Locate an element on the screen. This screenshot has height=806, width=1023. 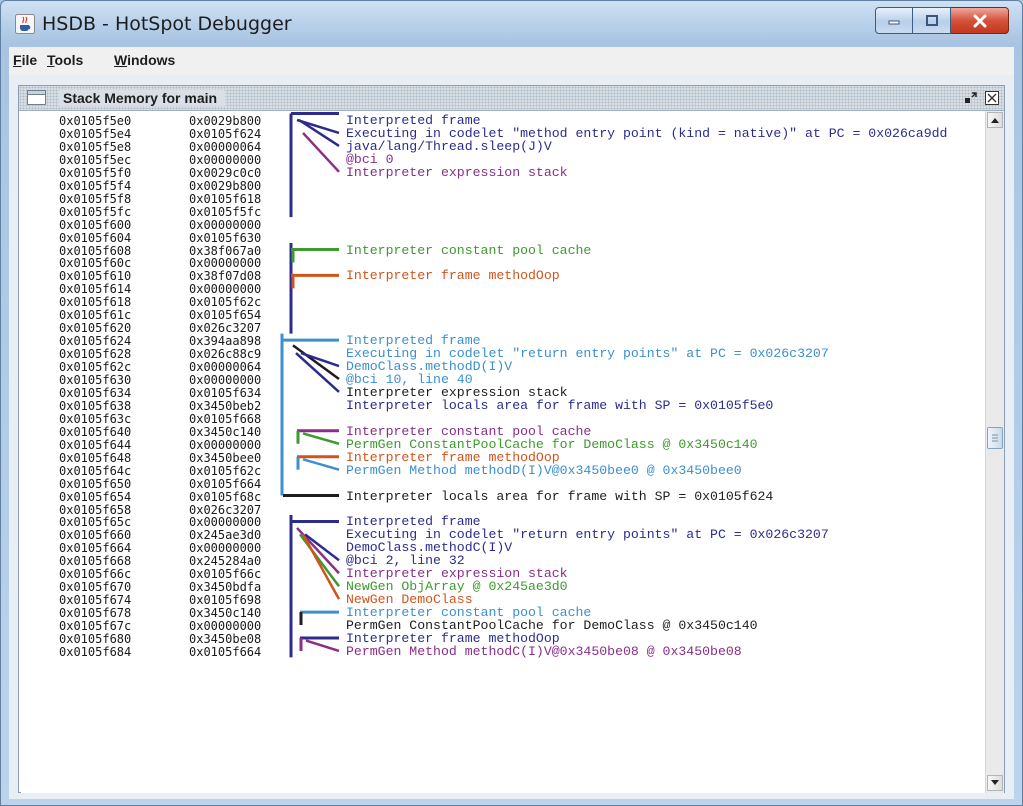
title-bar: HSDB - HotSpot Debugger is located at coordinates (511, 23).